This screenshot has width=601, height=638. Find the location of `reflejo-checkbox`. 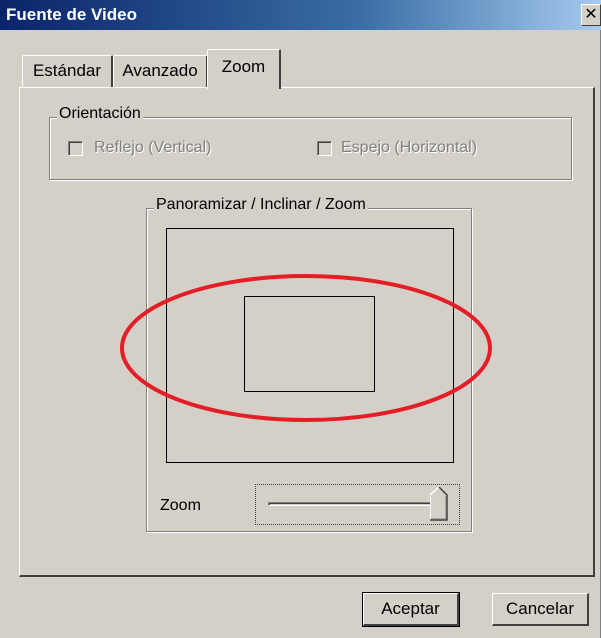

reflejo-checkbox is located at coordinates (75, 148).